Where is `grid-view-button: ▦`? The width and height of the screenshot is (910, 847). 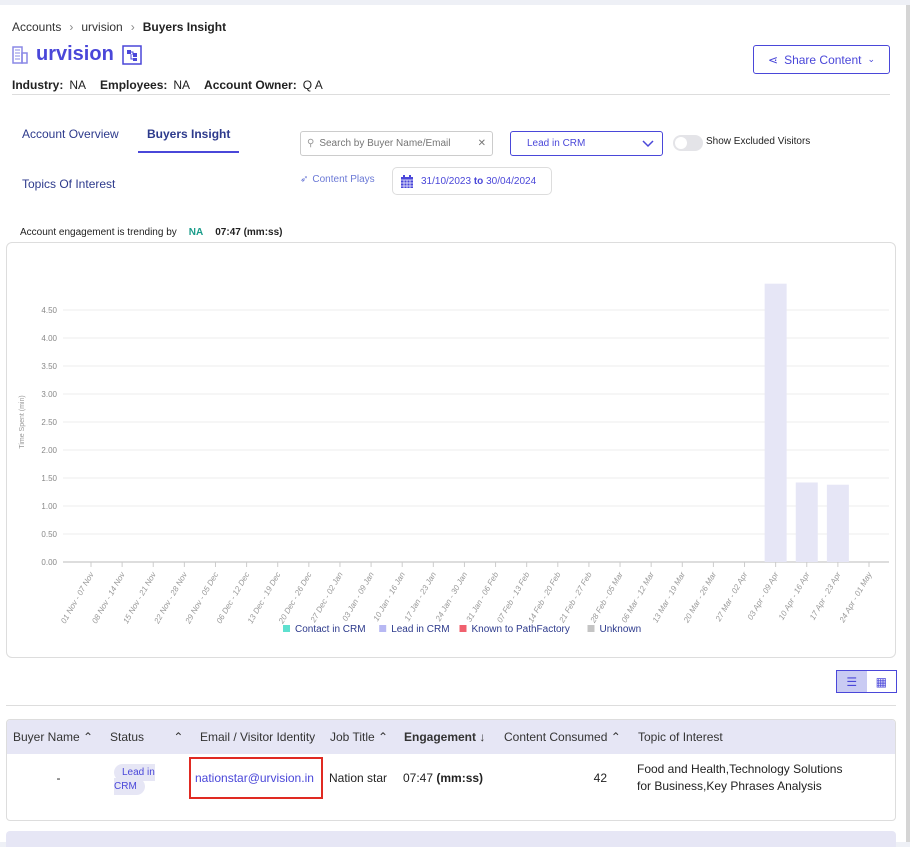 grid-view-button: ▦ is located at coordinates (882, 681).